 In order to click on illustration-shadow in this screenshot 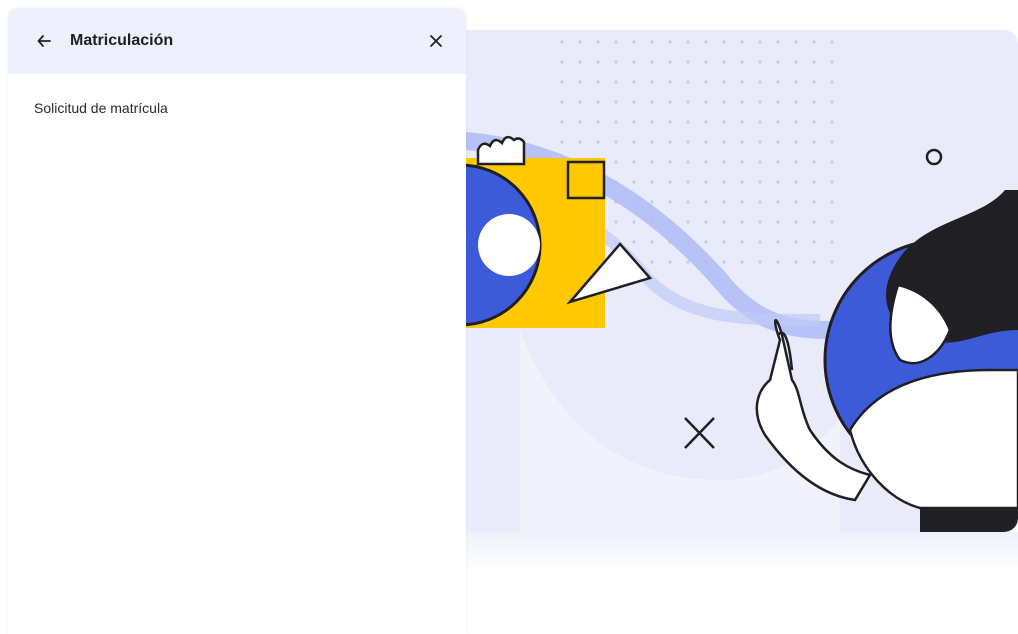, I will do `click(729, 552)`.